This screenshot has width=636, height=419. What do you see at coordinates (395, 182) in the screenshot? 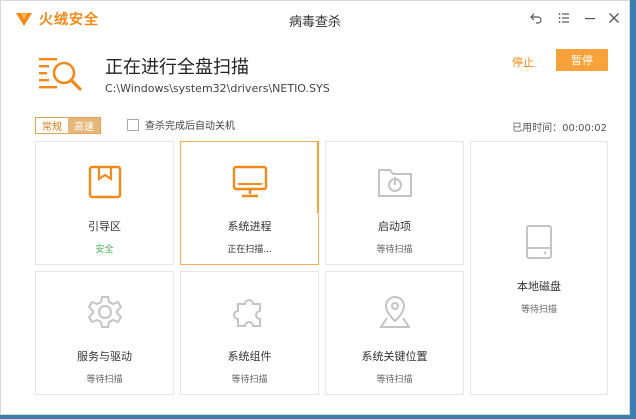
I see `startup-folder-icon` at bounding box center [395, 182].